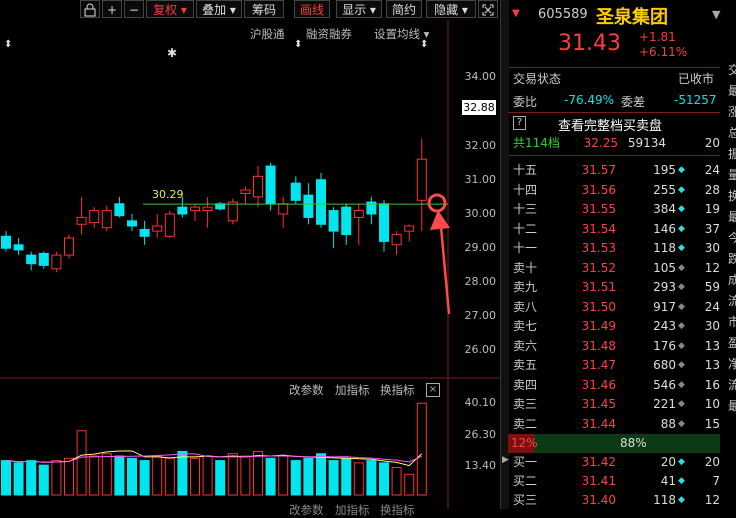  I want to click on zoom-in-button: +, so click(112, 9).